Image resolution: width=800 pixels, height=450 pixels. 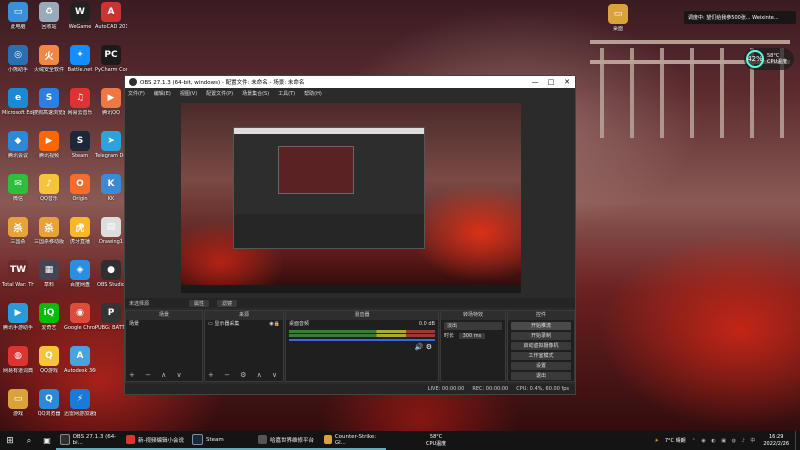 I want to click on desktop-icon: ◈ 百度网盘, so click(x=80, y=274).